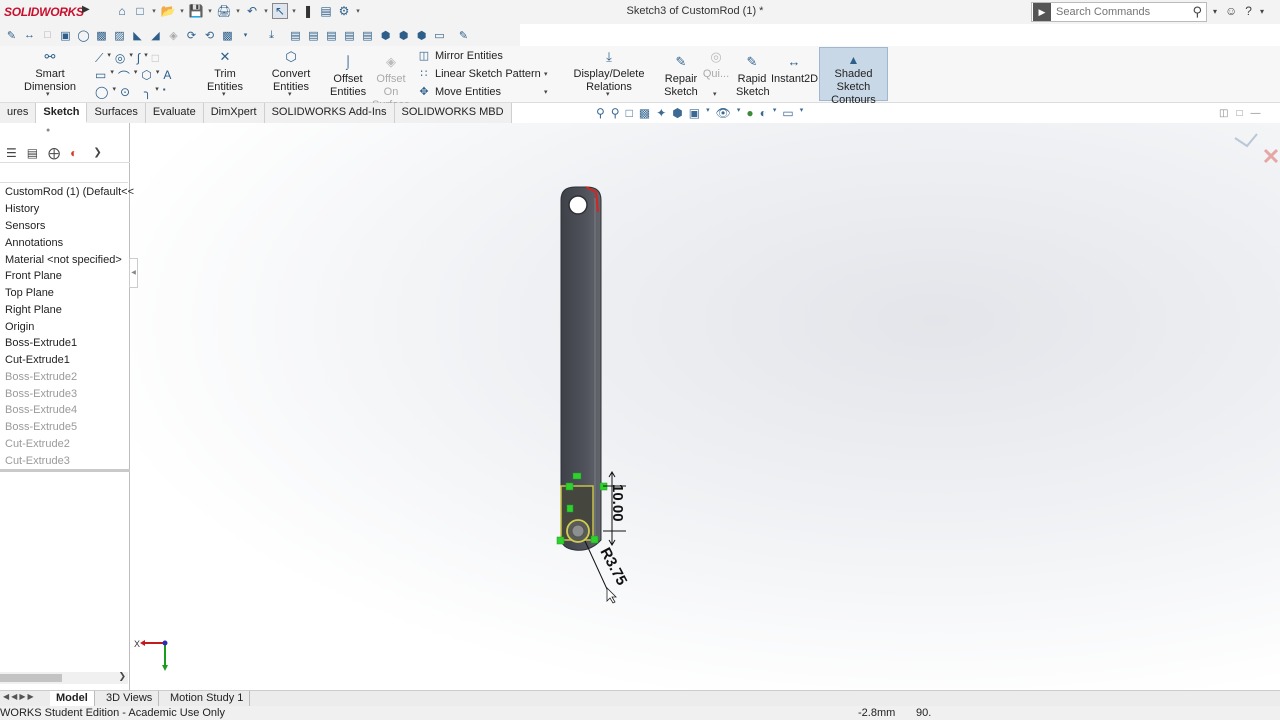 The height and width of the screenshot is (720, 1280). I want to click on section-view-icon: ▩, so click(644, 113).